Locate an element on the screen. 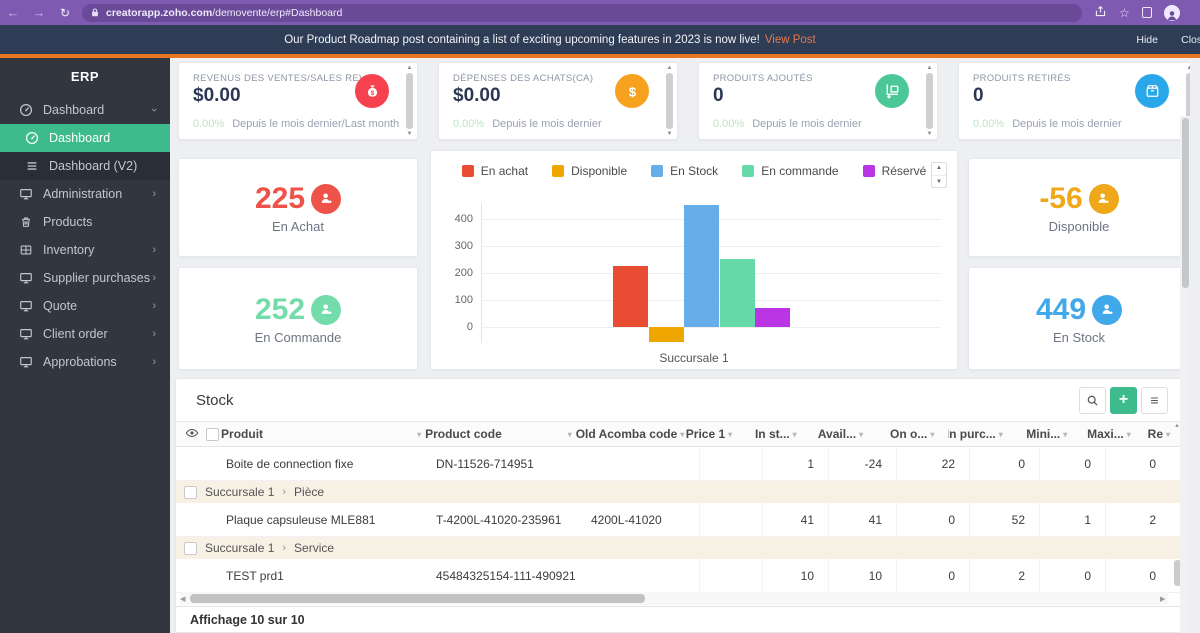 This screenshot has height=633, width=1200. sidebar-item-dashboard: Dashboard › is located at coordinates (85, 110).